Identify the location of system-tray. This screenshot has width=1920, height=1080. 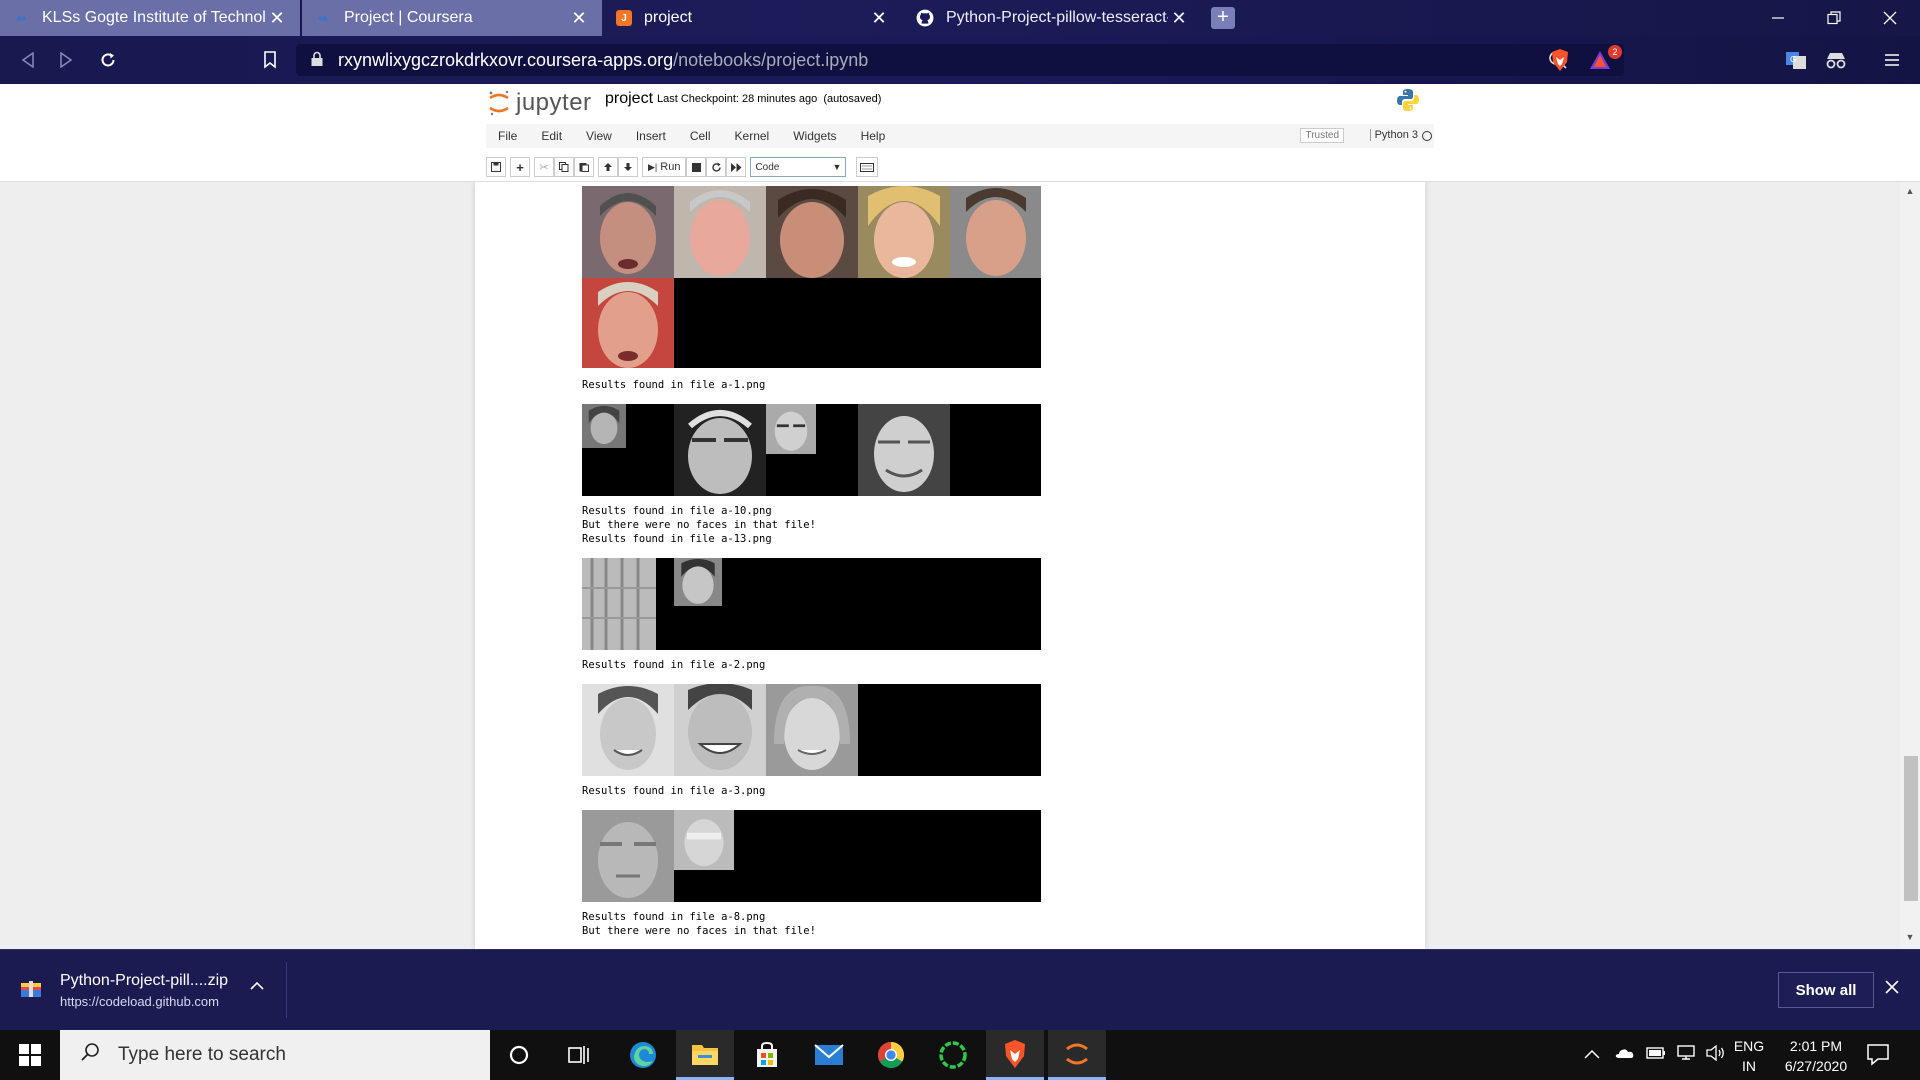
(1648, 1055).